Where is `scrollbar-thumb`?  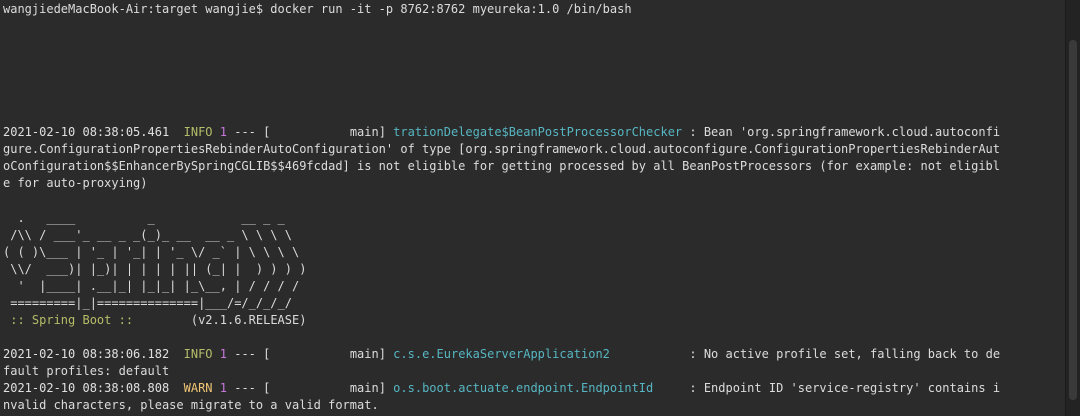
scrollbar-thumb is located at coordinates (1073, 220).